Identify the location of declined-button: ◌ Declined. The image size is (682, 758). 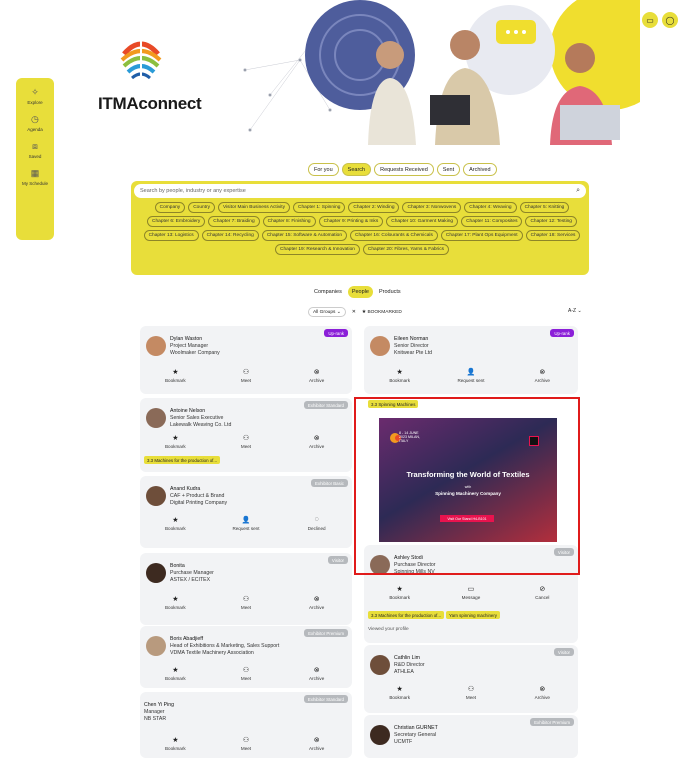
(317, 523).